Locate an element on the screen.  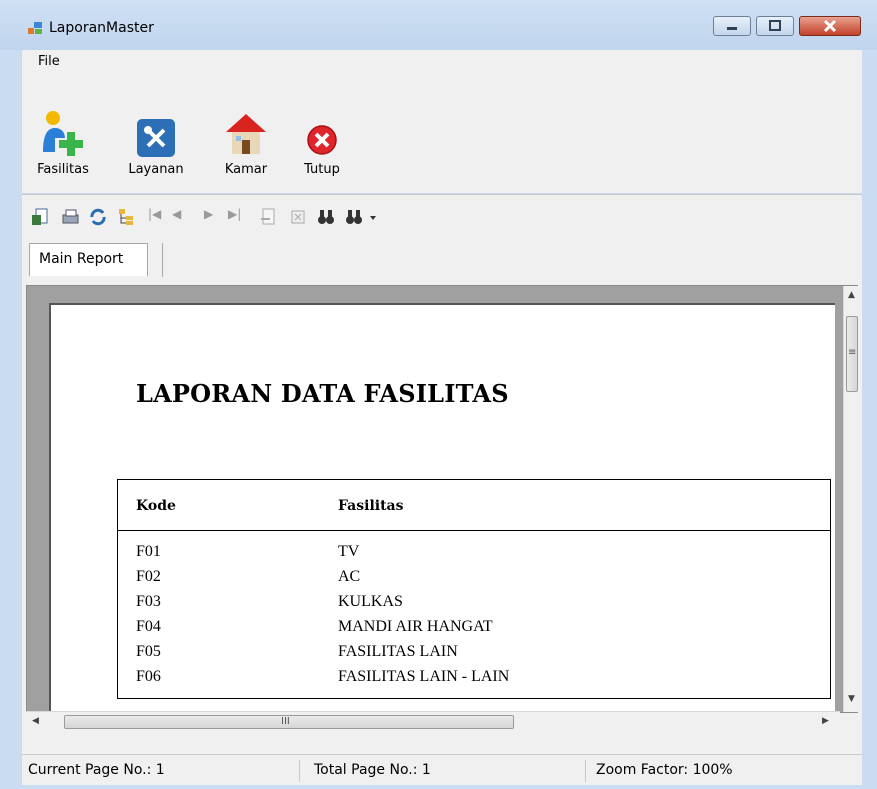
status-zoom-factor: Zoom Factor: 100% is located at coordinates (664, 770).